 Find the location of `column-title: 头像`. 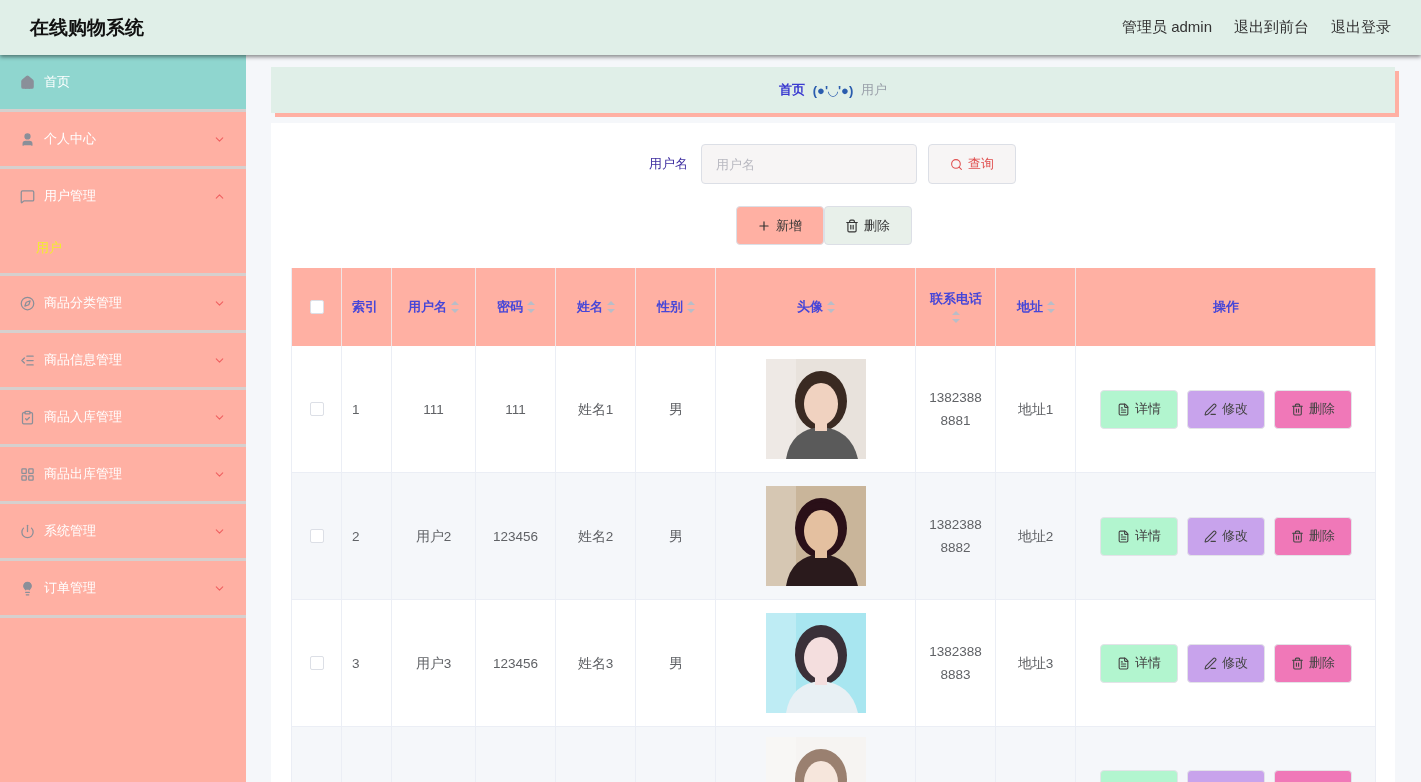

column-title: 头像 is located at coordinates (809, 307).